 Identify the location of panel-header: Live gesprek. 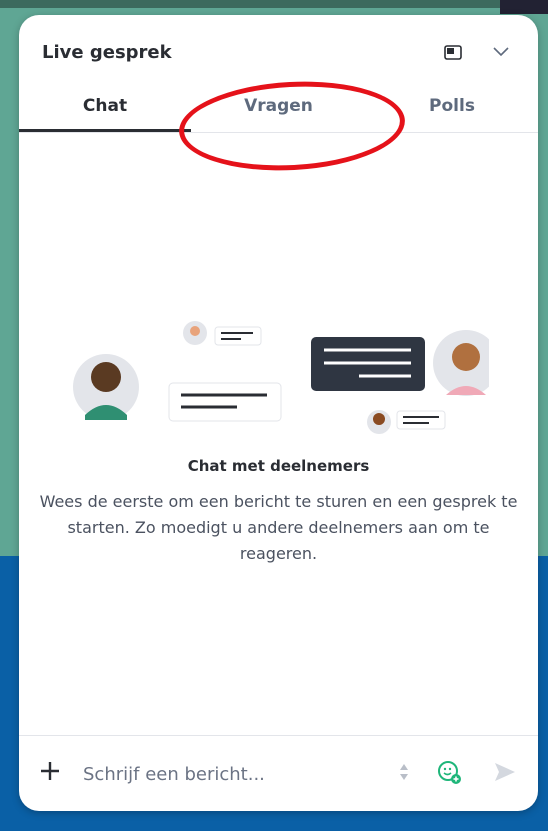
(278, 45).